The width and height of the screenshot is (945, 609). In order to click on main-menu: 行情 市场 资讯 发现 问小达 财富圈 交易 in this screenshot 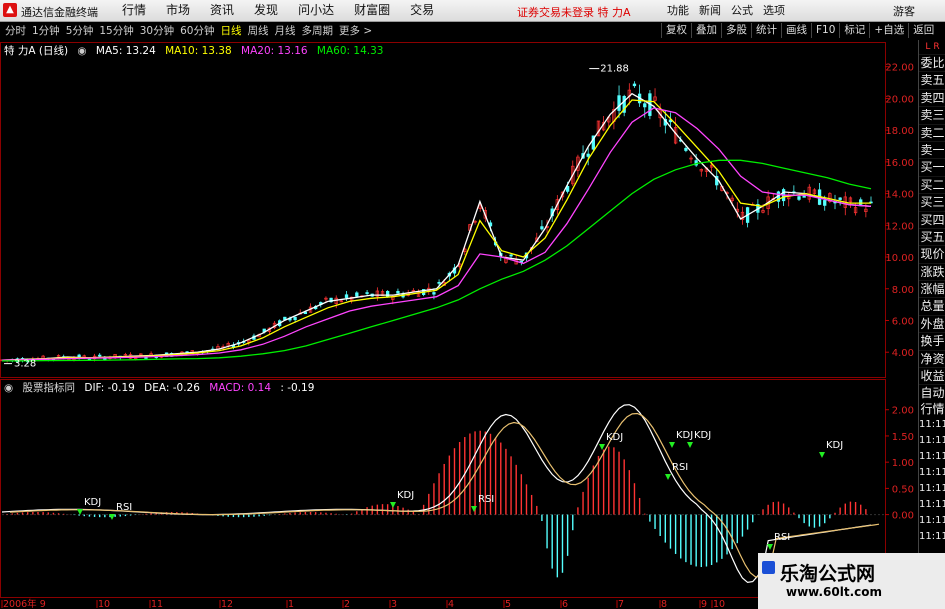, I will do `click(278, 10)`.